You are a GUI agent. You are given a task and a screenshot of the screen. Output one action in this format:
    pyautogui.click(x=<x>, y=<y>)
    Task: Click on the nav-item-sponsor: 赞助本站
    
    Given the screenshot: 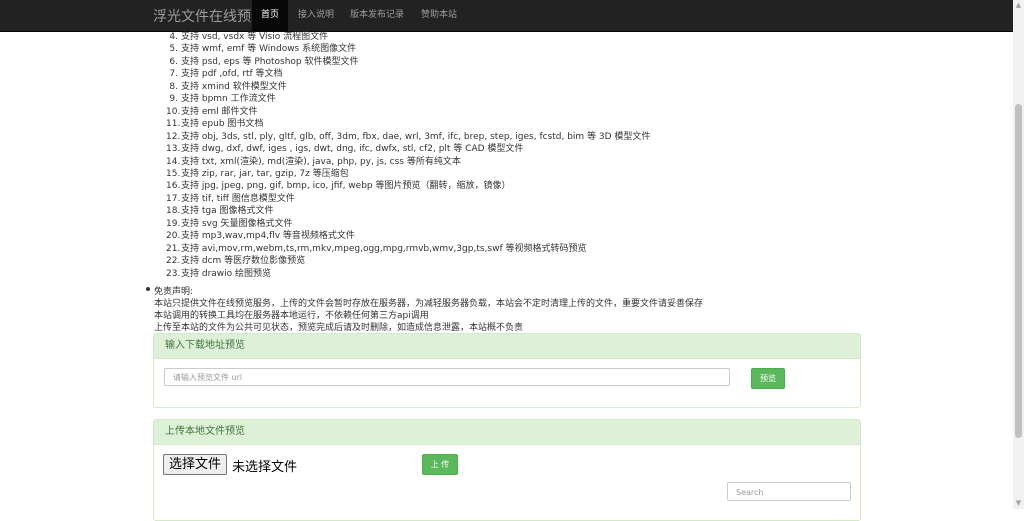 What is the action you would take?
    pyautogui.click(x=439, y=15)
    